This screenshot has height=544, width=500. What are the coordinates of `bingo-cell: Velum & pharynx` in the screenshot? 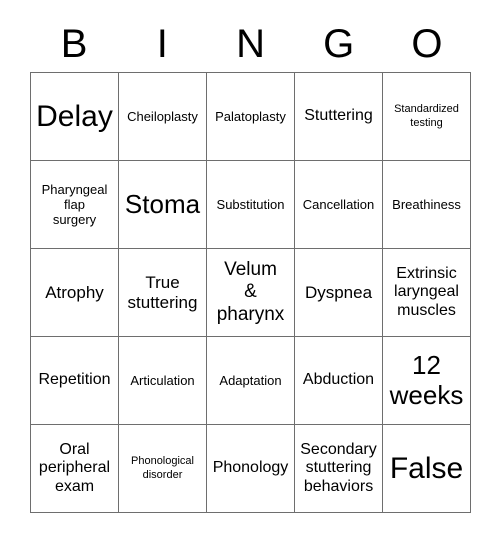 It's located at (251, 293).